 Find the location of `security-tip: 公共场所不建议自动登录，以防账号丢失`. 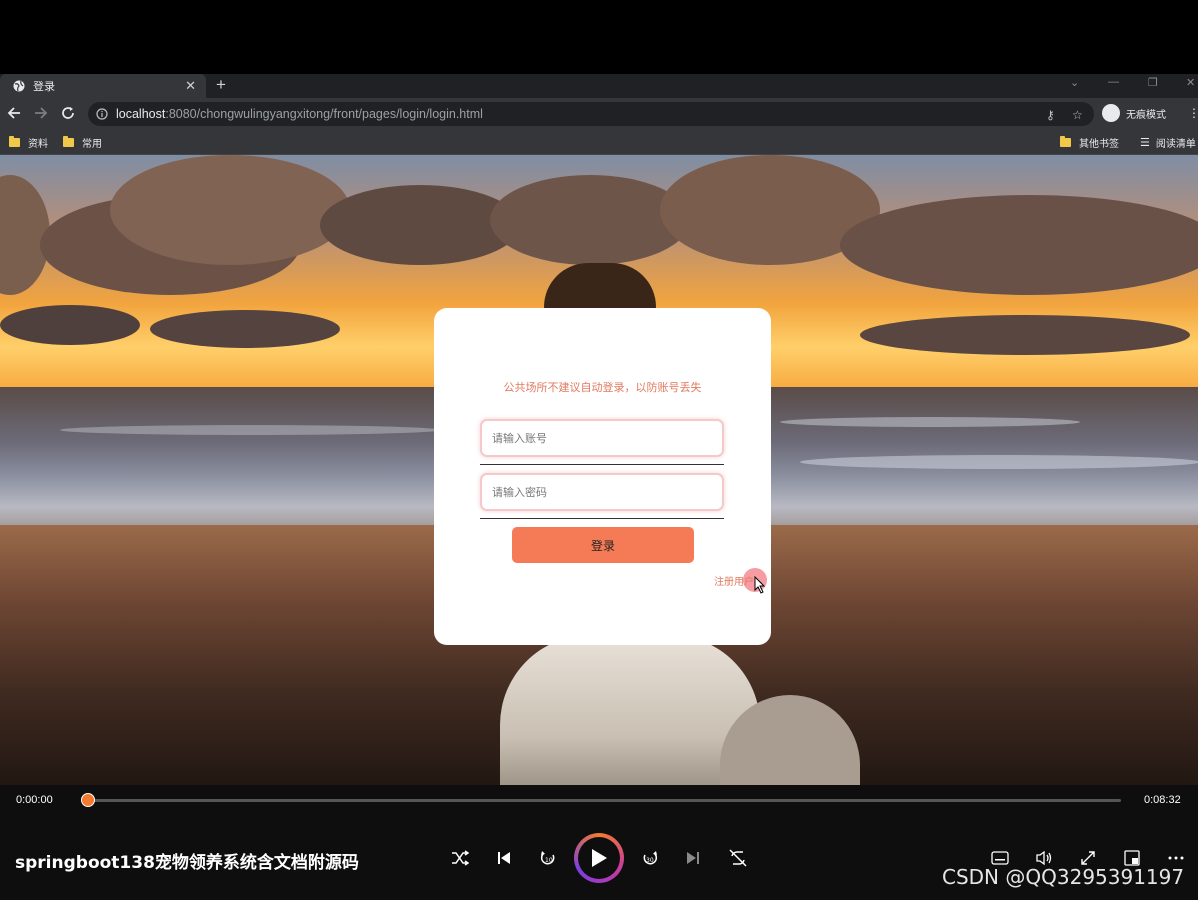

security-tip: 公共场所不建议自动登录，以防账号丢失 is located at coordinates (602, 387).